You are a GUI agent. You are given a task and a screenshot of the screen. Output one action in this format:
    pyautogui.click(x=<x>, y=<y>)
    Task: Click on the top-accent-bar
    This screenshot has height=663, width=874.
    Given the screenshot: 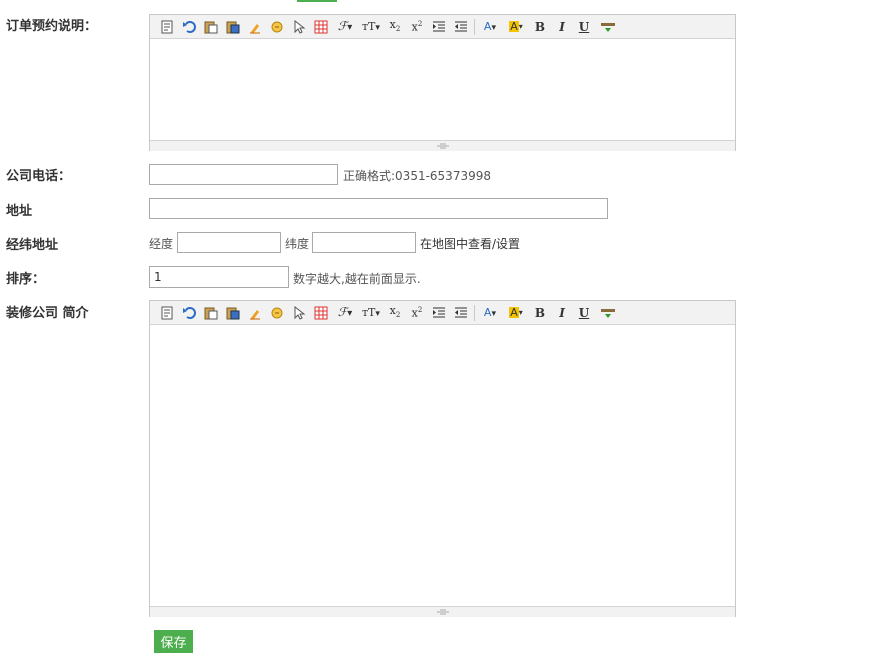 What is the action you would take?
    pyautogui.click(x=317, y=1)
    